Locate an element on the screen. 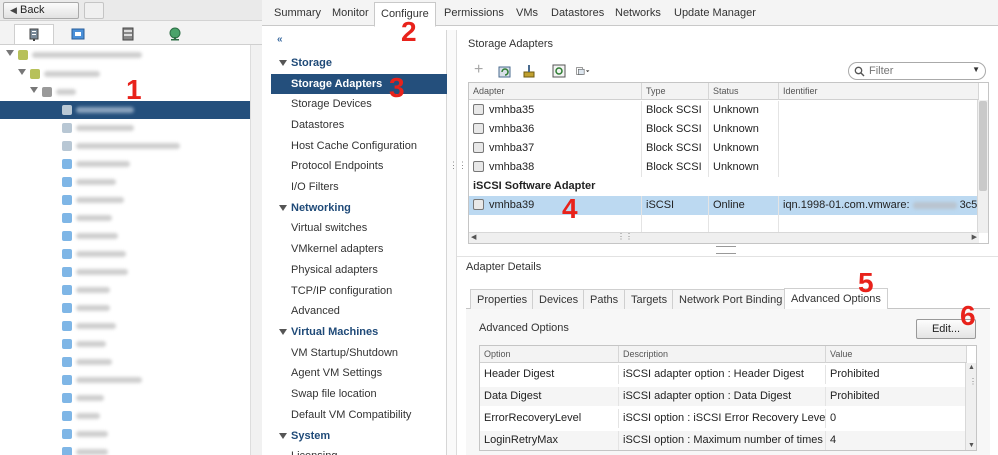  filter-dropdown-icon: ▼ is located at coordinates (976, 69).